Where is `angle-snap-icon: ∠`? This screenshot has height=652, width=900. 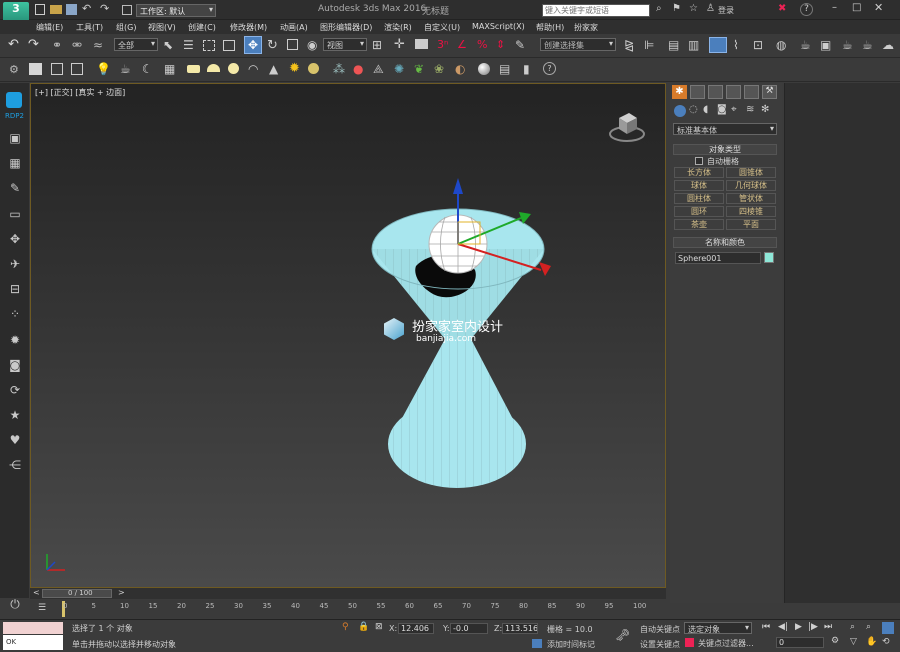 angle-snap-icon: ∠ is located at coordinates (462, 44).